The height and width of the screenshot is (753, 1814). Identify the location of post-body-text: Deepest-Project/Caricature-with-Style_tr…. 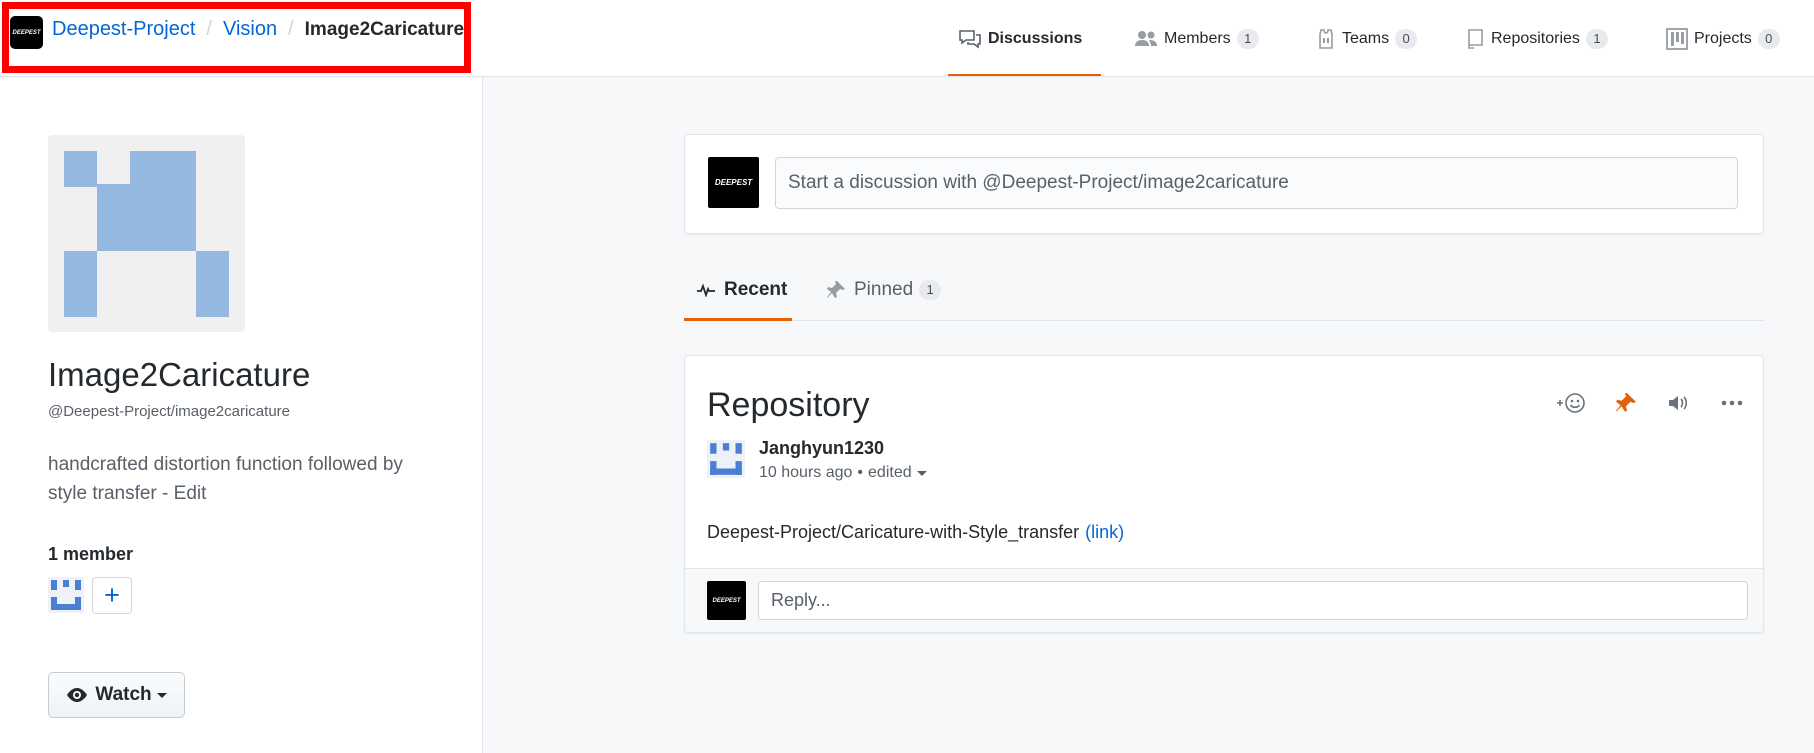
(893, 532).